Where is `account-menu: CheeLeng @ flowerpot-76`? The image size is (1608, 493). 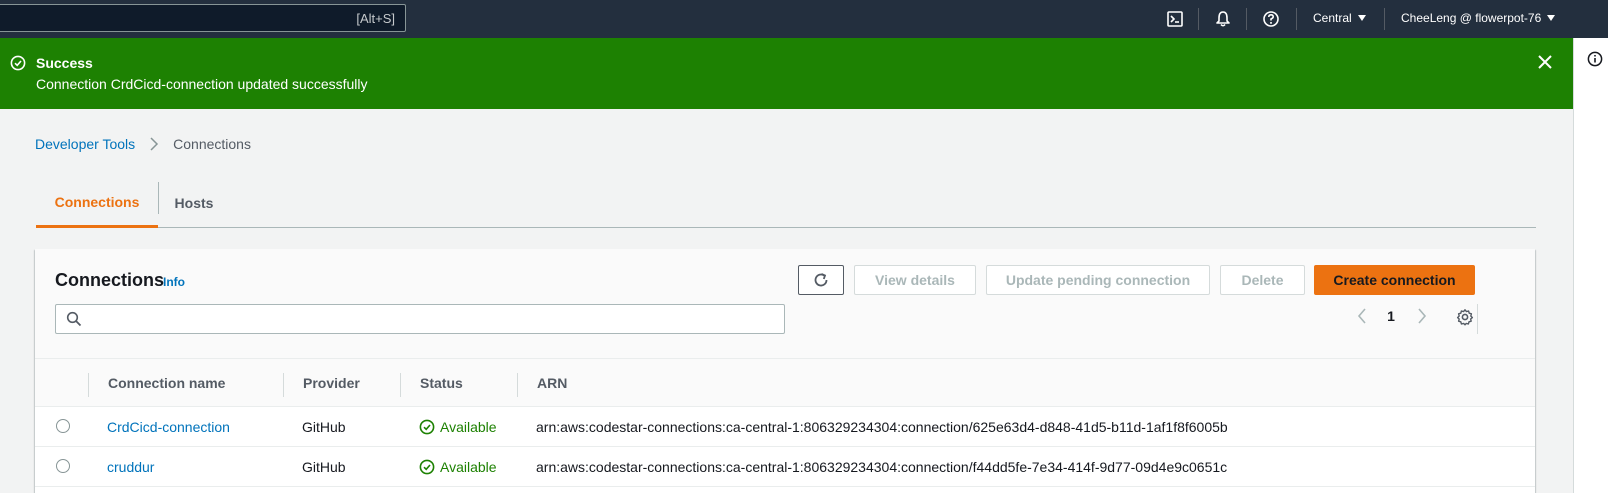 account-menu: CheeLeng @ flowerpot-76 is located at coordinates (1478, 18).